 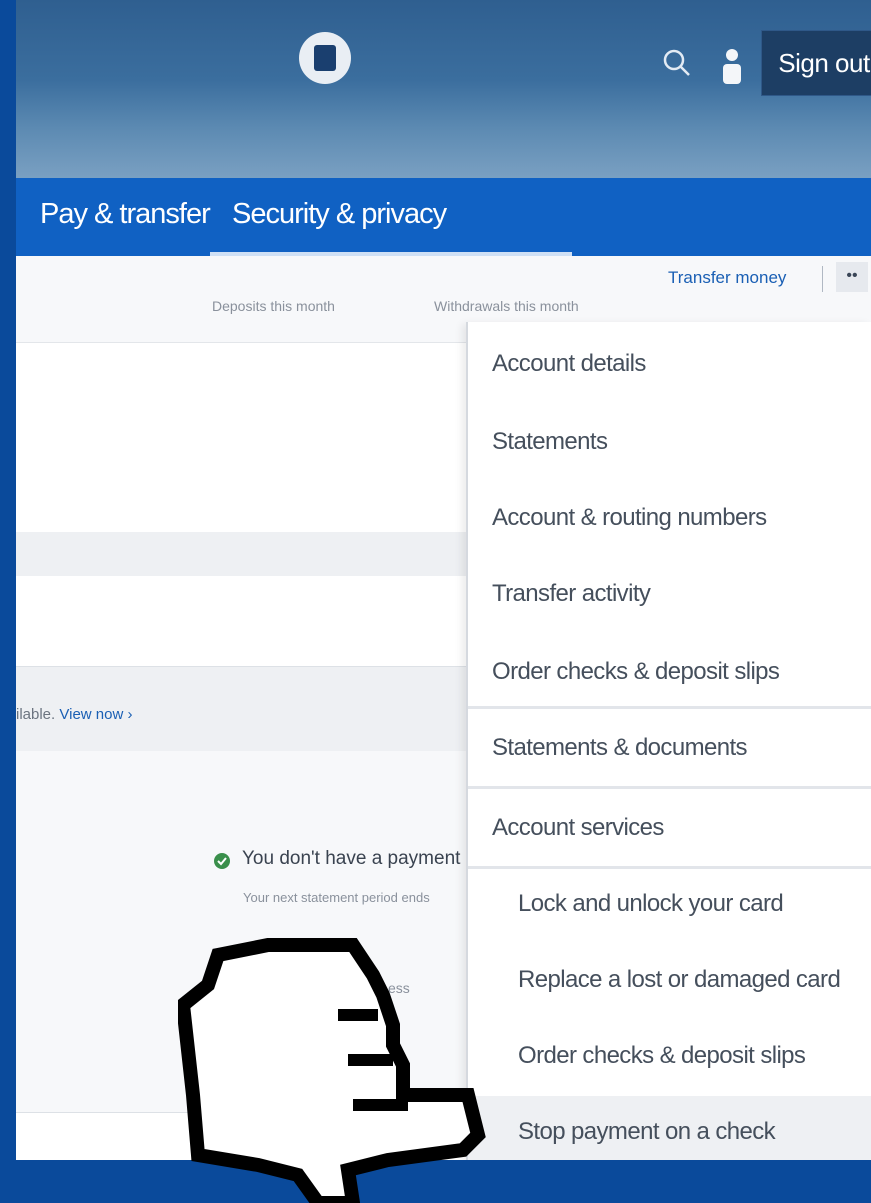 What do you see at coordinates (647, 1132) in the screenshot?
I see `menu-subitem-stop-payment: Stop payment on a check` at bounding box center [647, 1132].